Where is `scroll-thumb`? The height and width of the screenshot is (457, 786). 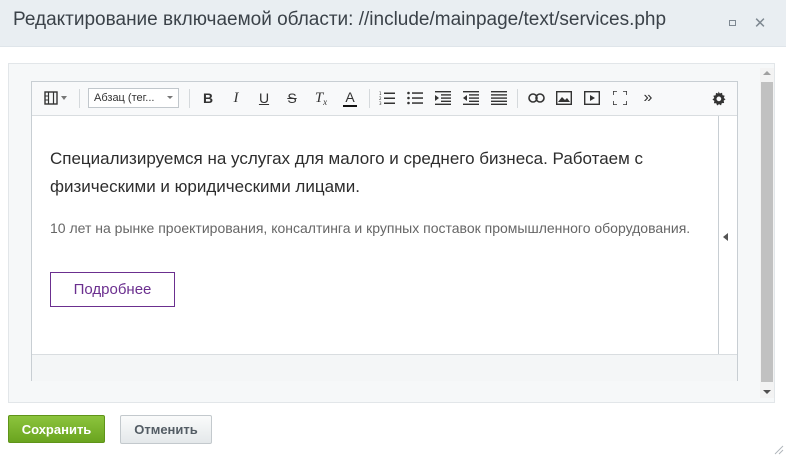 scroll-thumb is located at coordinates (767, 232).